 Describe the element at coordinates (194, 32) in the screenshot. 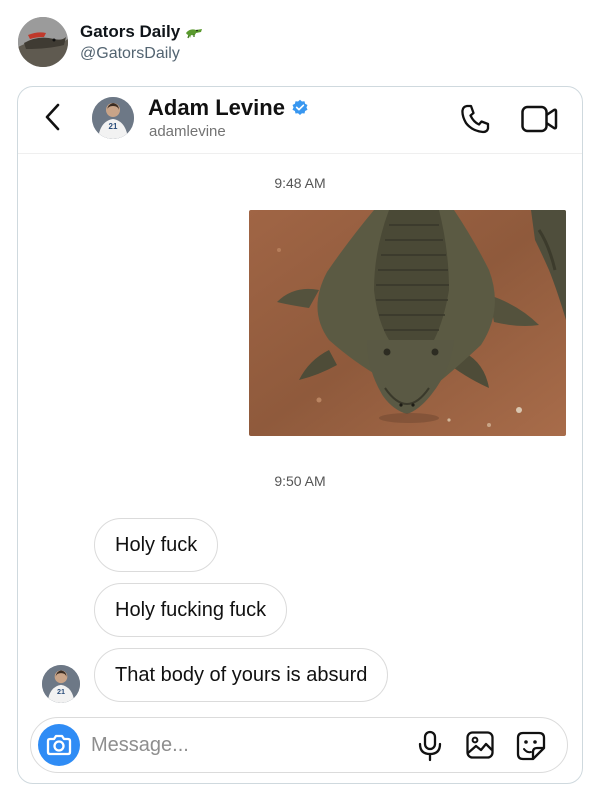

I see `alligator-emoji-icon` at that location.